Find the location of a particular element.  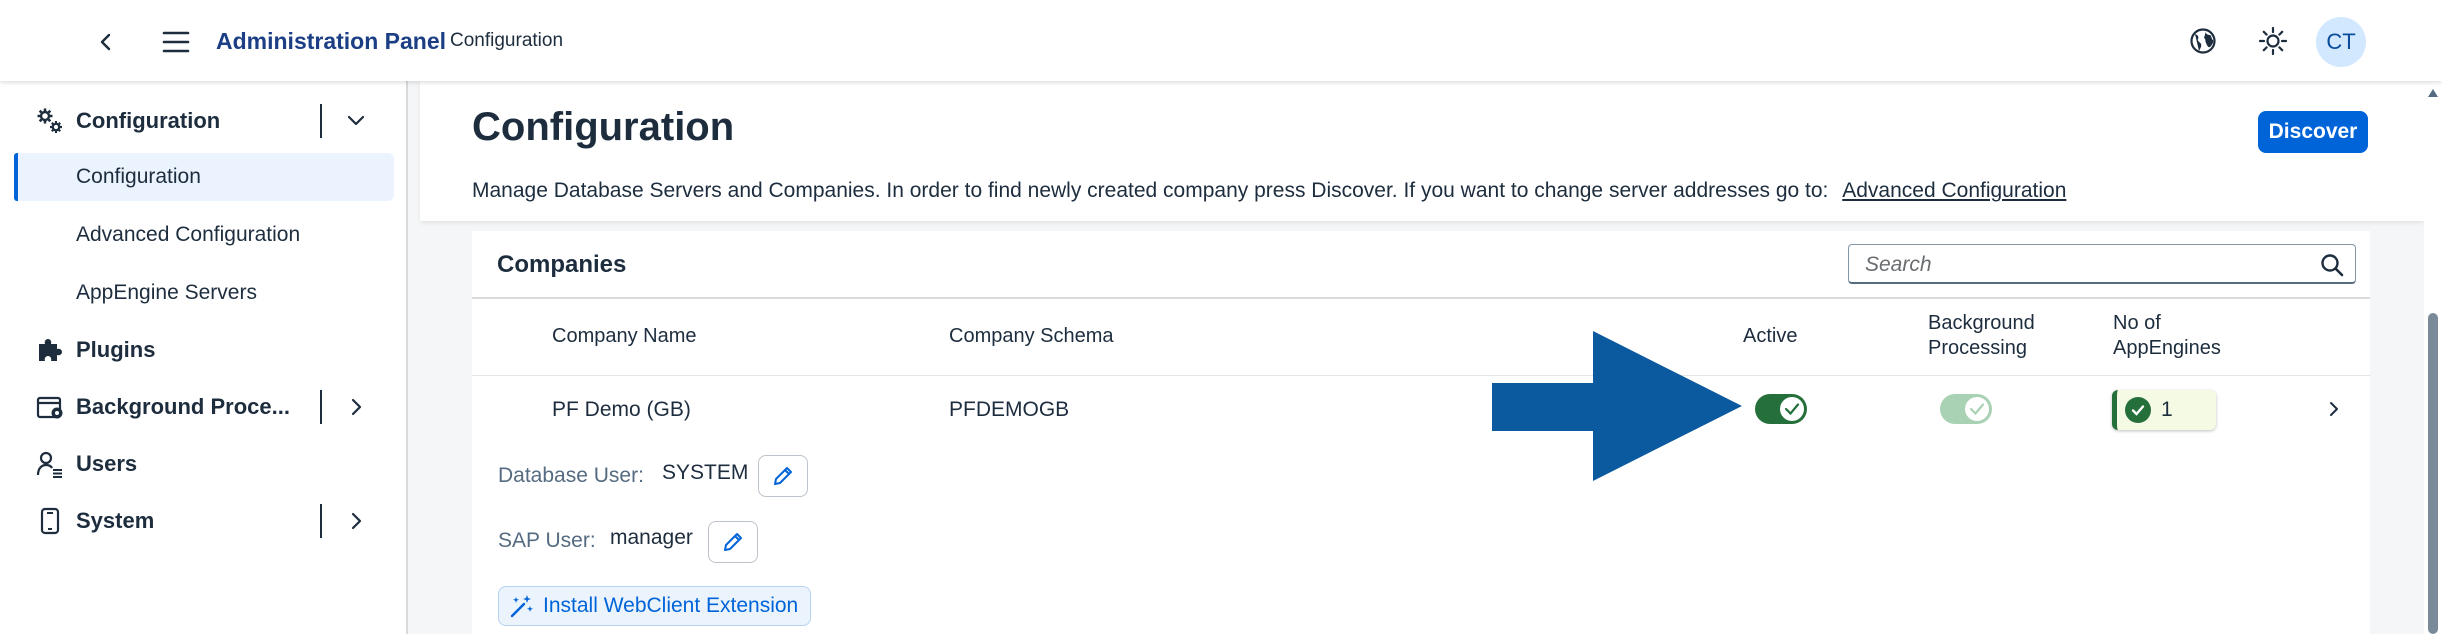

sidebar-subitem-label: AppEngine Servers is located at coordinates (166, 292).